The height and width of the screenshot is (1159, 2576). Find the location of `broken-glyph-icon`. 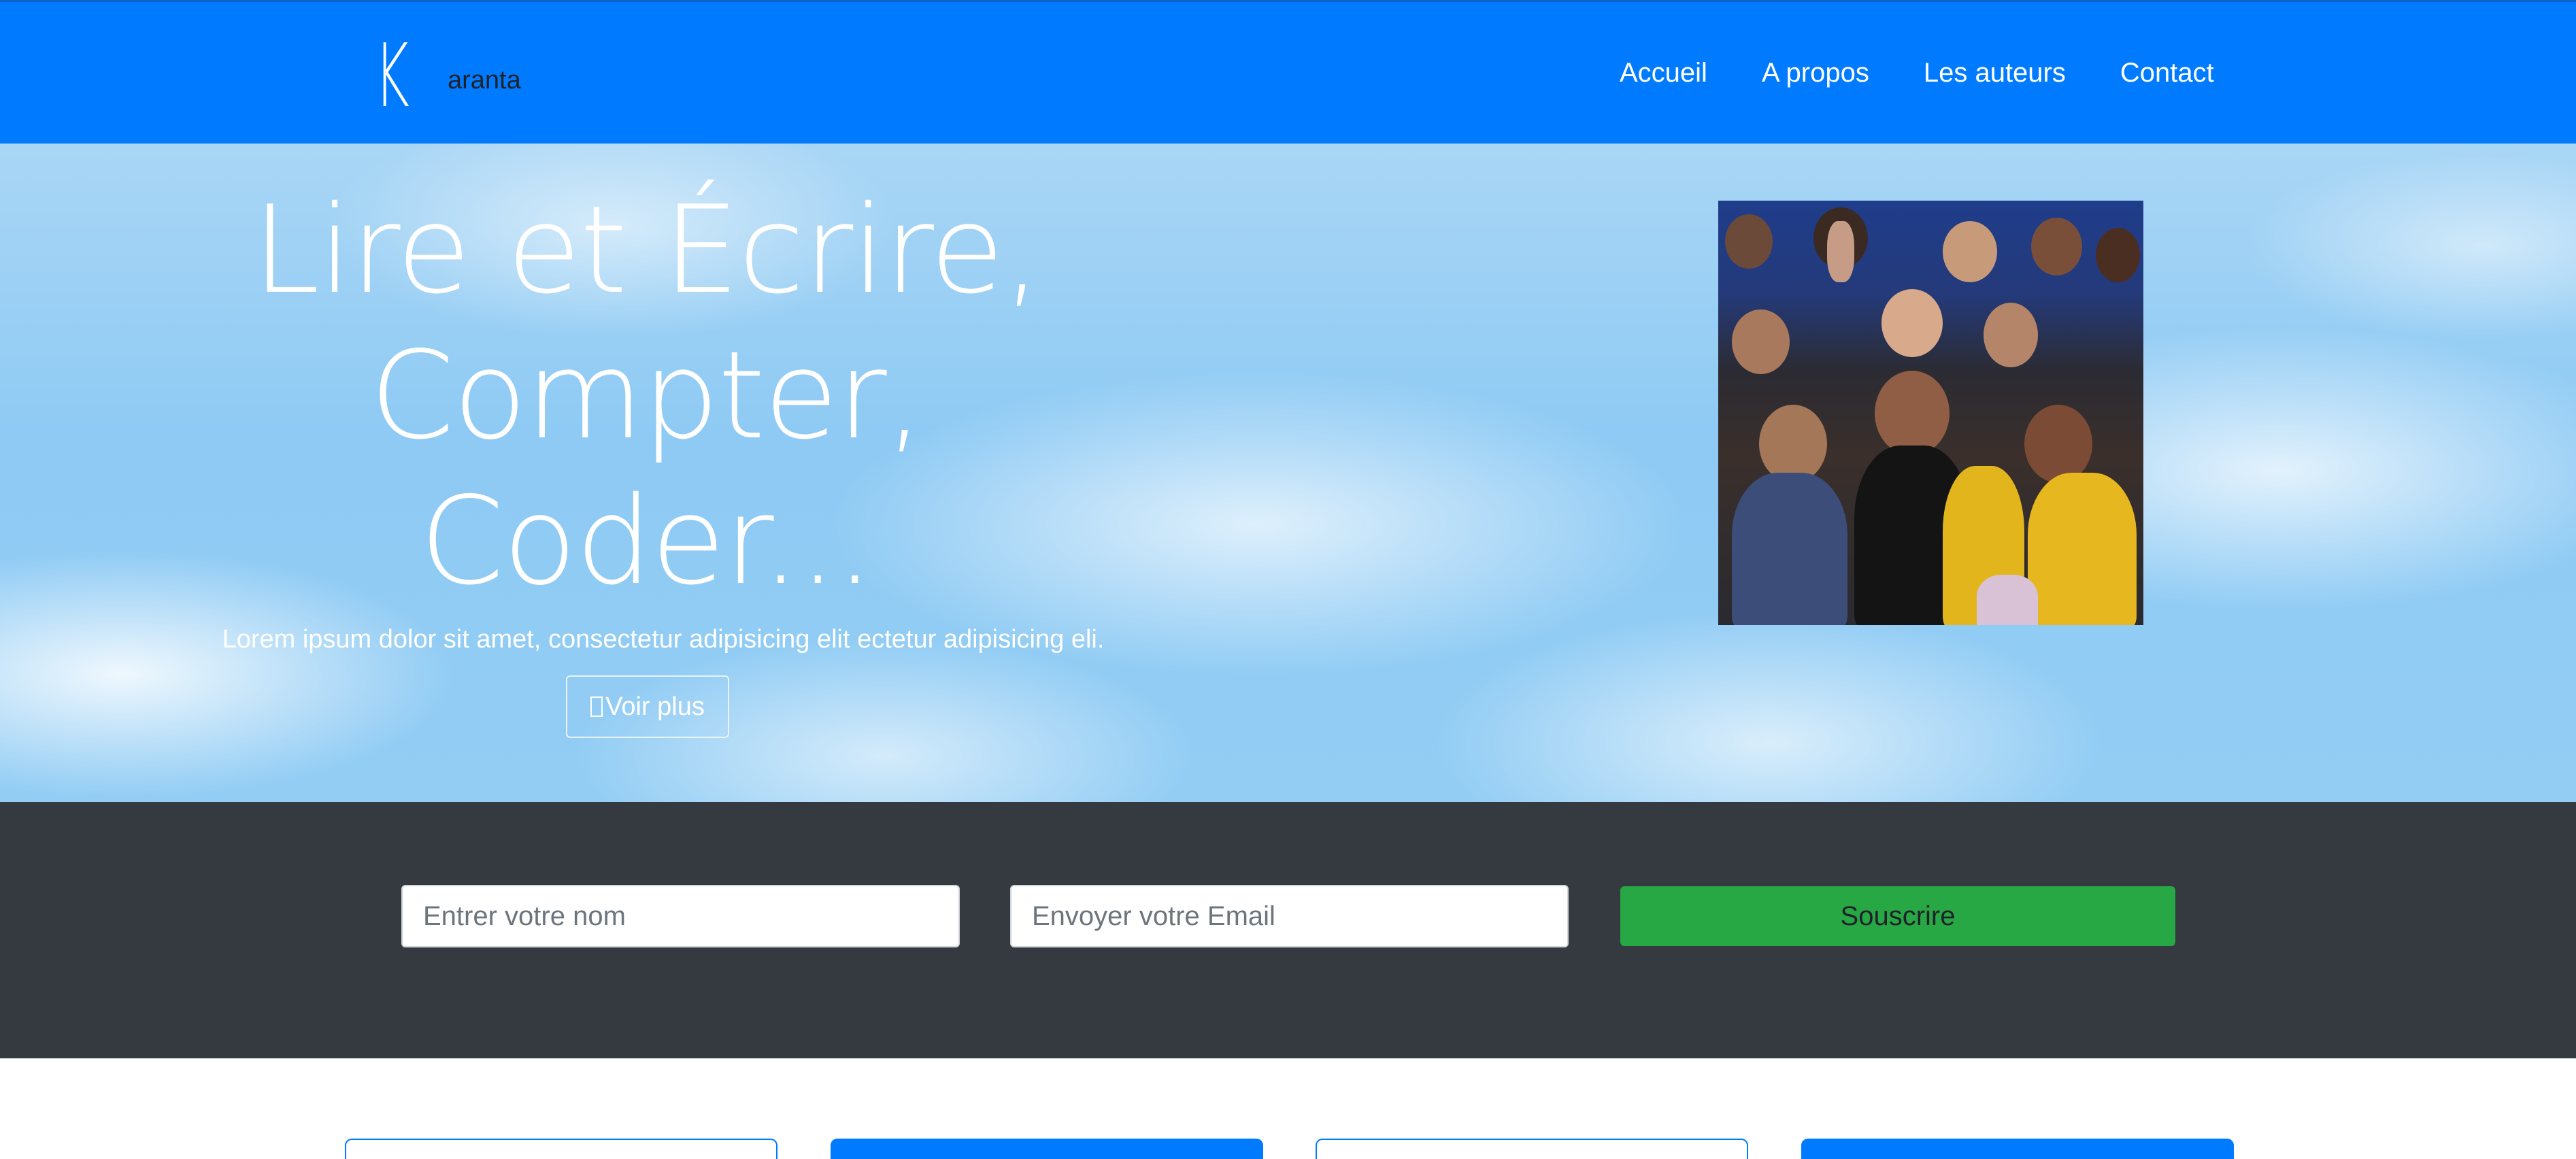

broken-glyph-icon is located at coordinates (596, 706).